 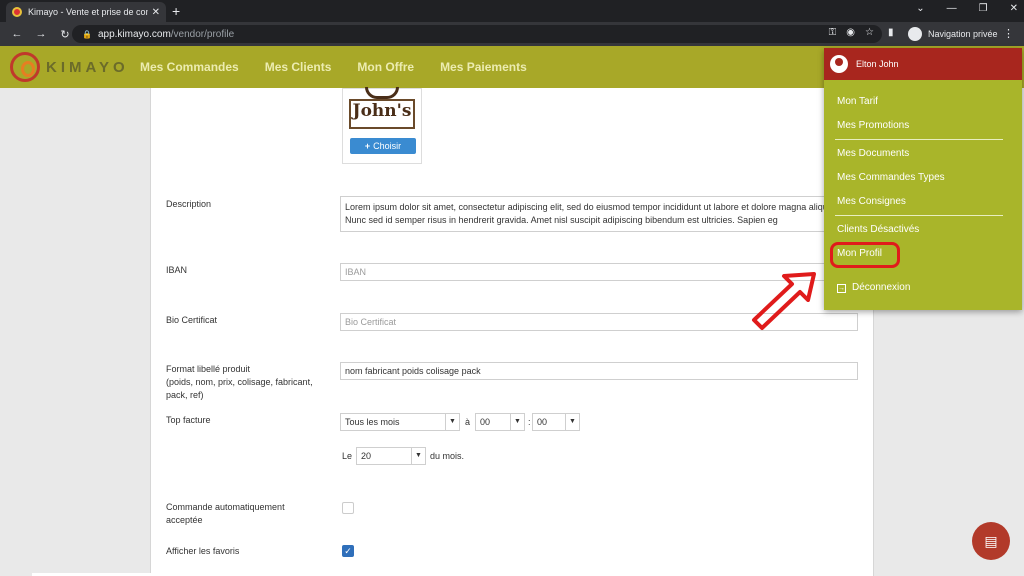 What do you see at coordinates (877, 64) in the screenshot?
I see `user-name: Elton John` at bounding box center [877, 64].